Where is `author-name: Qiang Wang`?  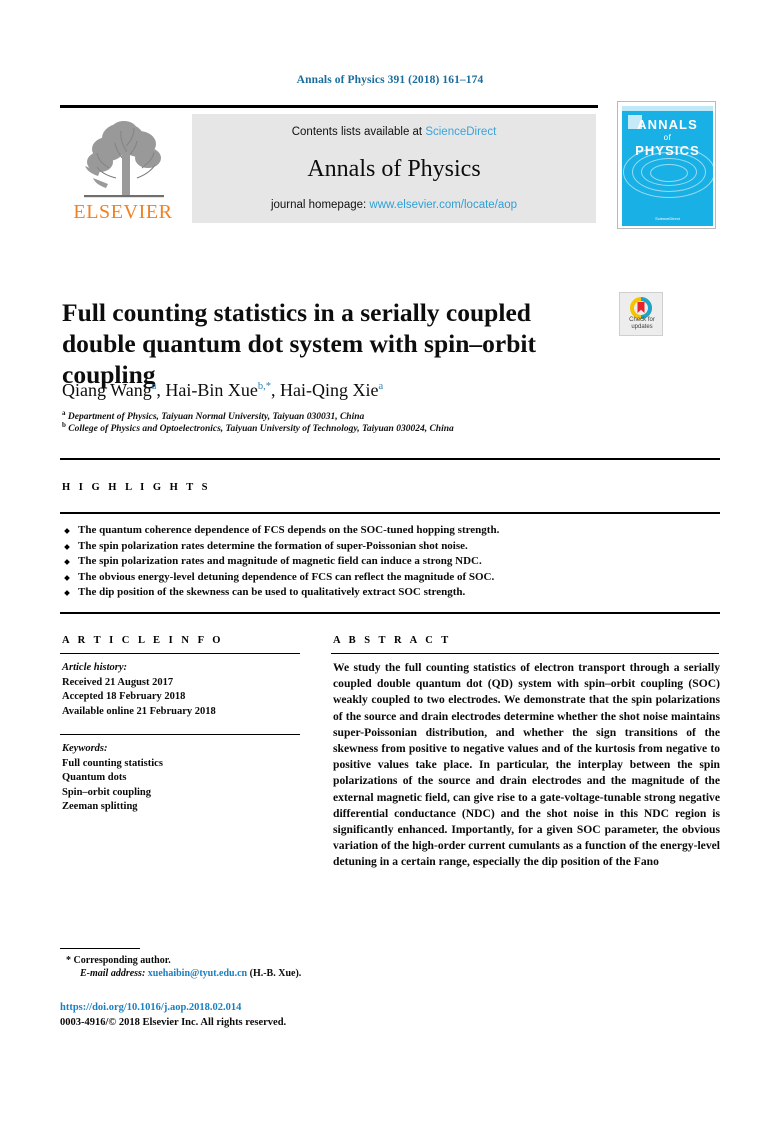
author-name: Qiang Wang is located at coordinates (107, 390).